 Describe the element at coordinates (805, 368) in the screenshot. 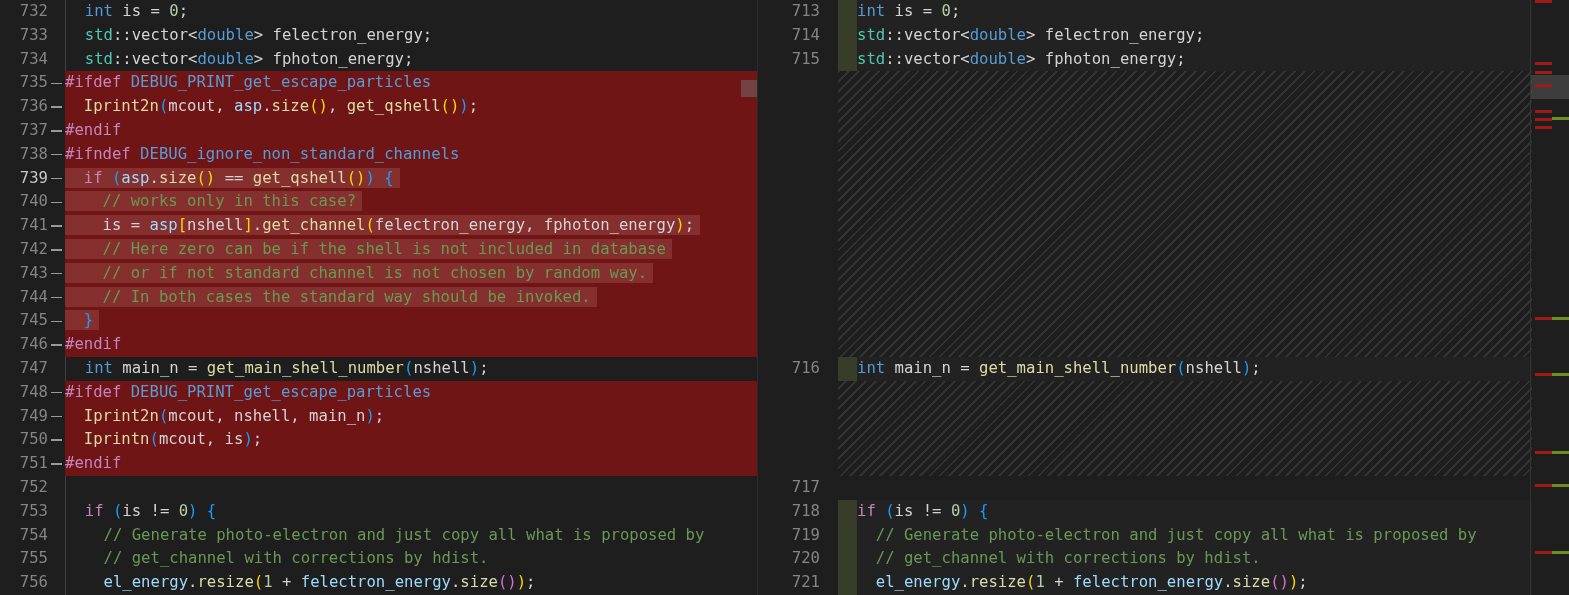

I see `line-number: 716` at that location.